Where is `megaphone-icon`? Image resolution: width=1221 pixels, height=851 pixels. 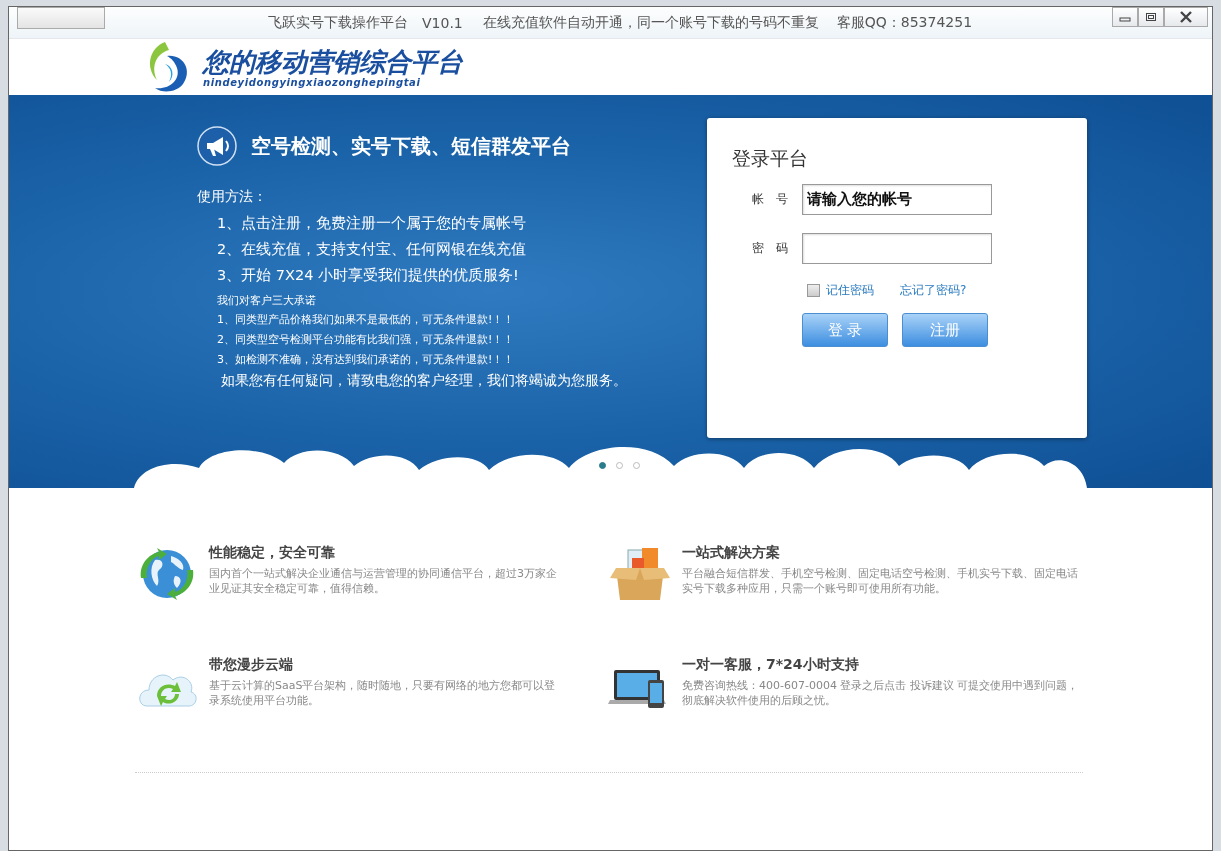
megaphone-icon is located at coordinates (217, 146).